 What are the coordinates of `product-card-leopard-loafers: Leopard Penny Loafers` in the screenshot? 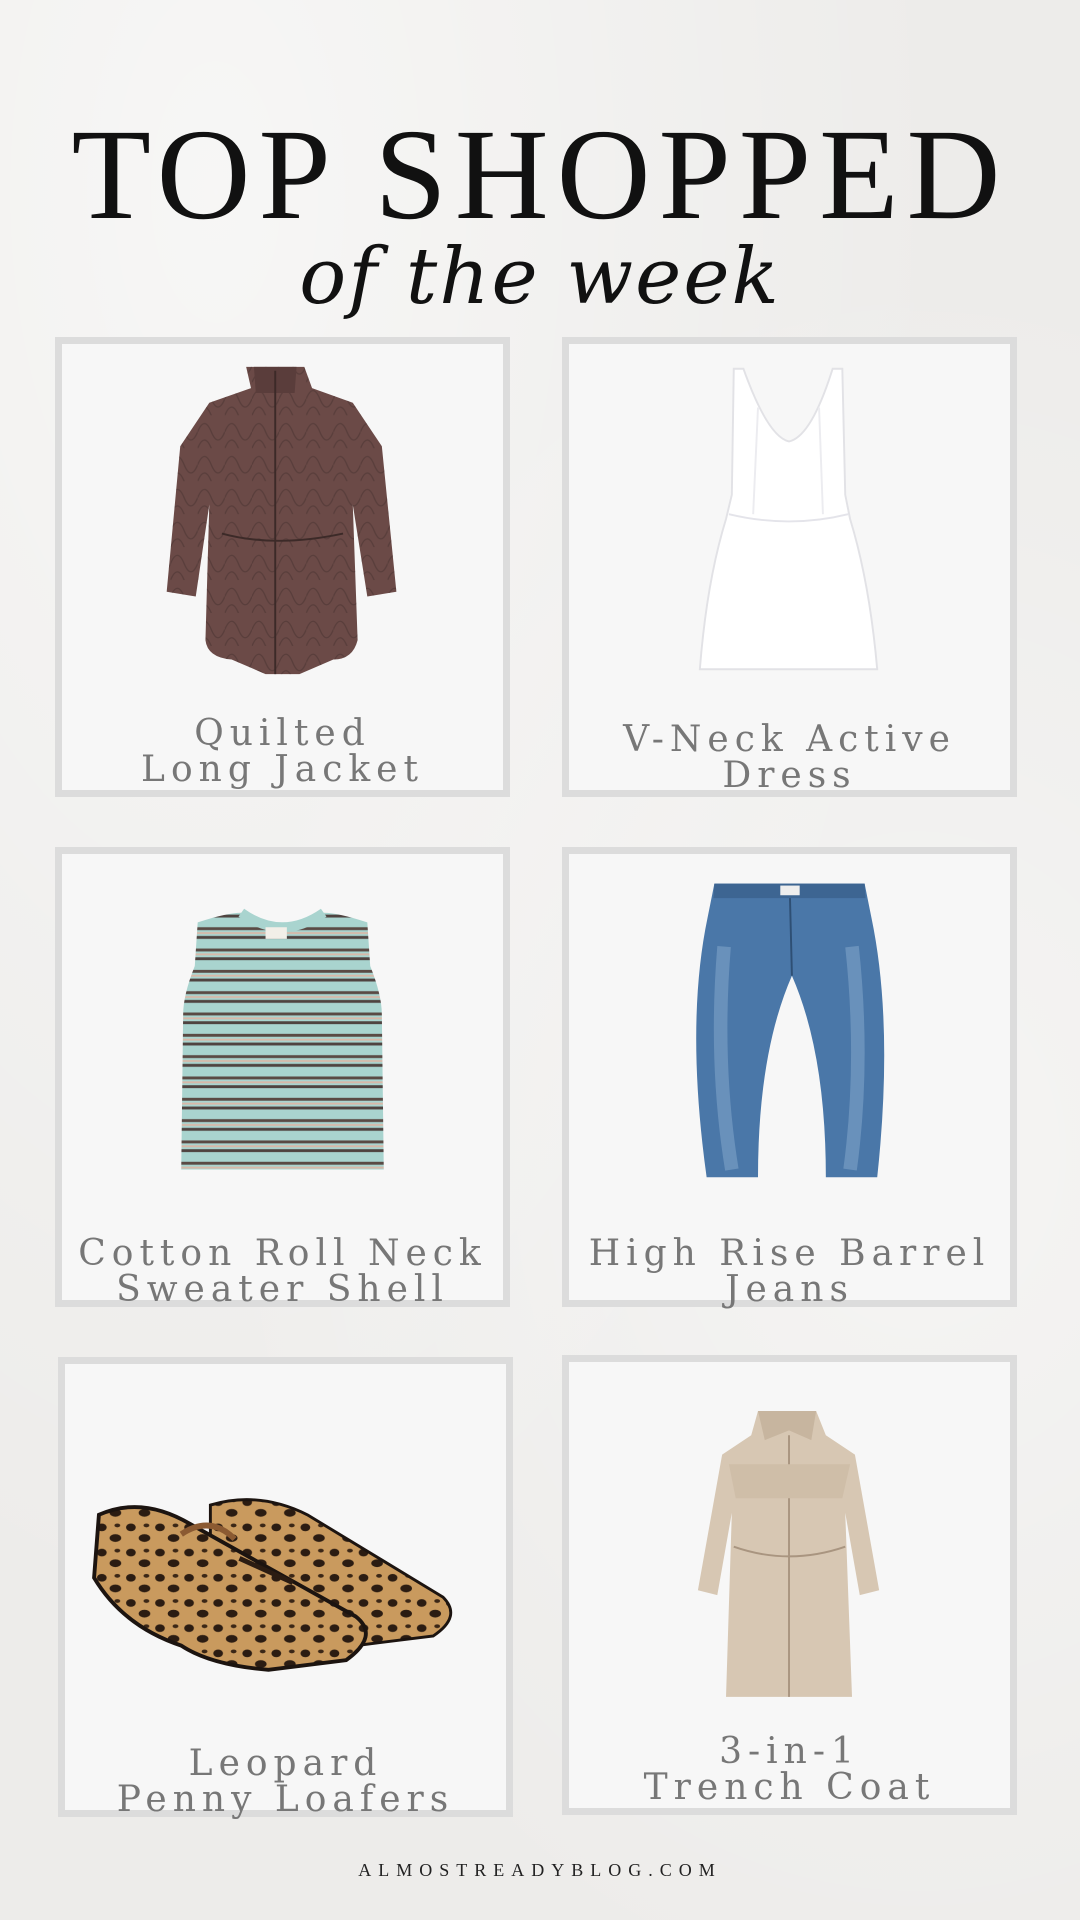 It's located at (285, 1588).